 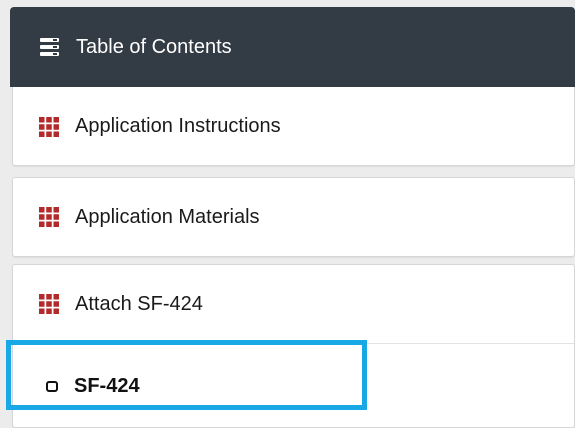 I want to click on checkbox-icon, so click(x=52, y=386).